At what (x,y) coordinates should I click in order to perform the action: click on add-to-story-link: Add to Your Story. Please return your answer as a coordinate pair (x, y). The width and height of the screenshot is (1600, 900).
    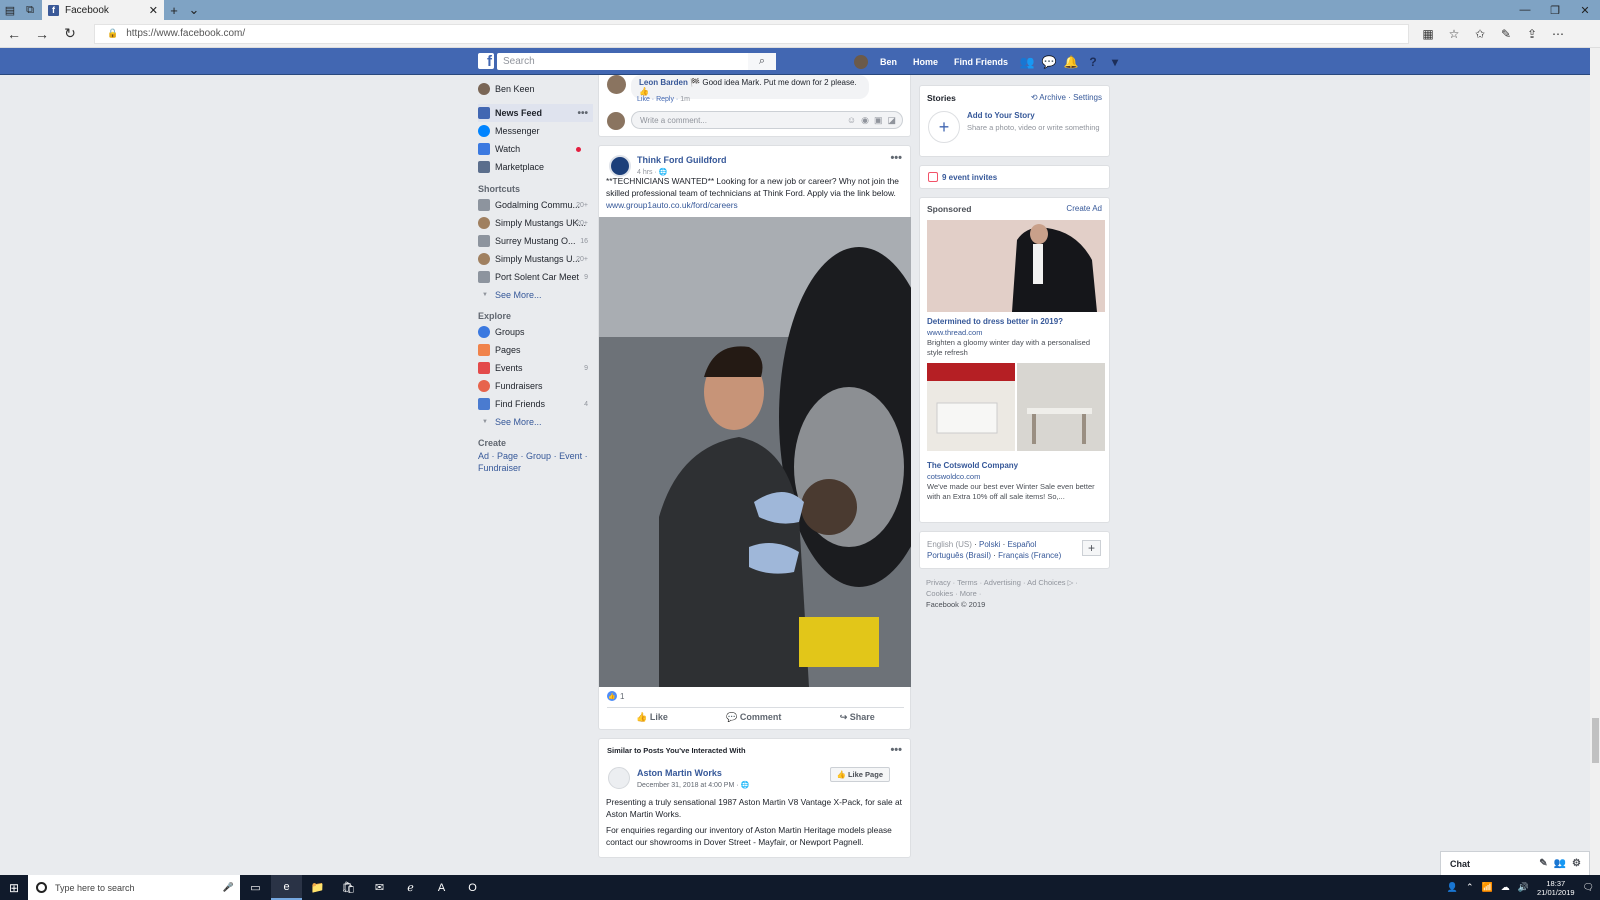
    Looking at the image, I should click on (1001, 115).